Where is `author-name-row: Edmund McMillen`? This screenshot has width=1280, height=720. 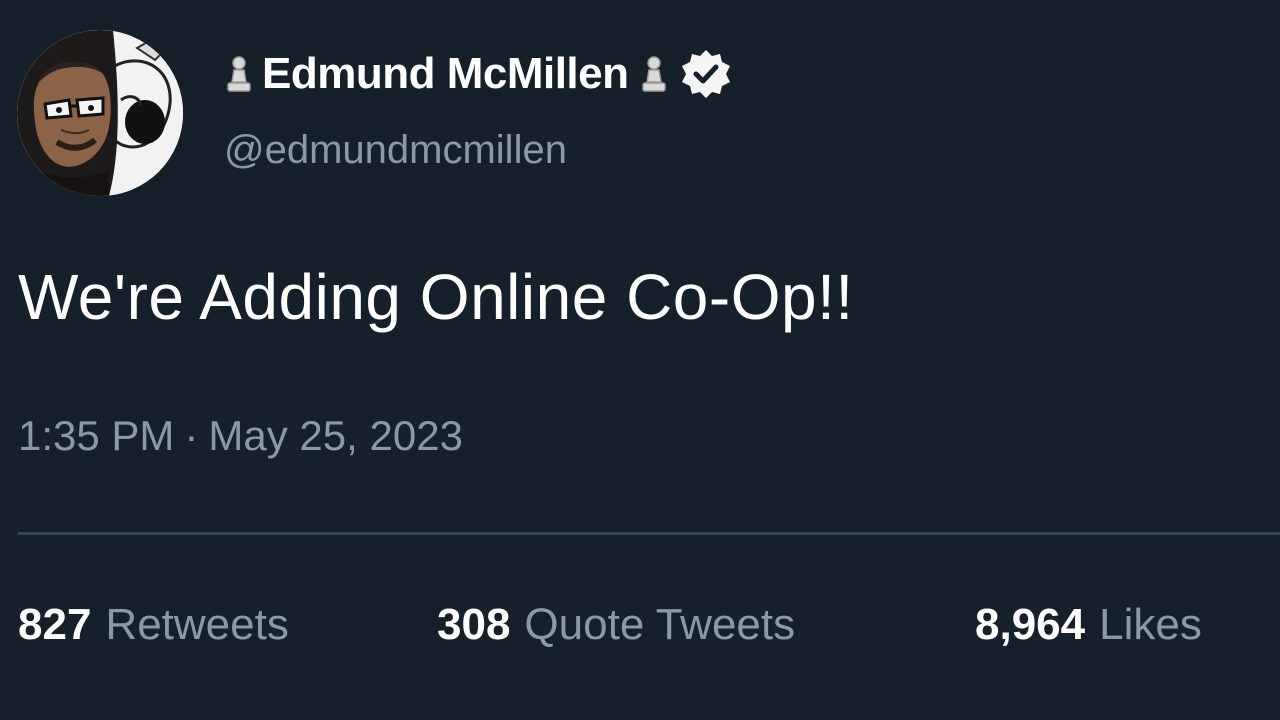
author-name-row: Edmund McMillen is located at coordinates (477, 74).